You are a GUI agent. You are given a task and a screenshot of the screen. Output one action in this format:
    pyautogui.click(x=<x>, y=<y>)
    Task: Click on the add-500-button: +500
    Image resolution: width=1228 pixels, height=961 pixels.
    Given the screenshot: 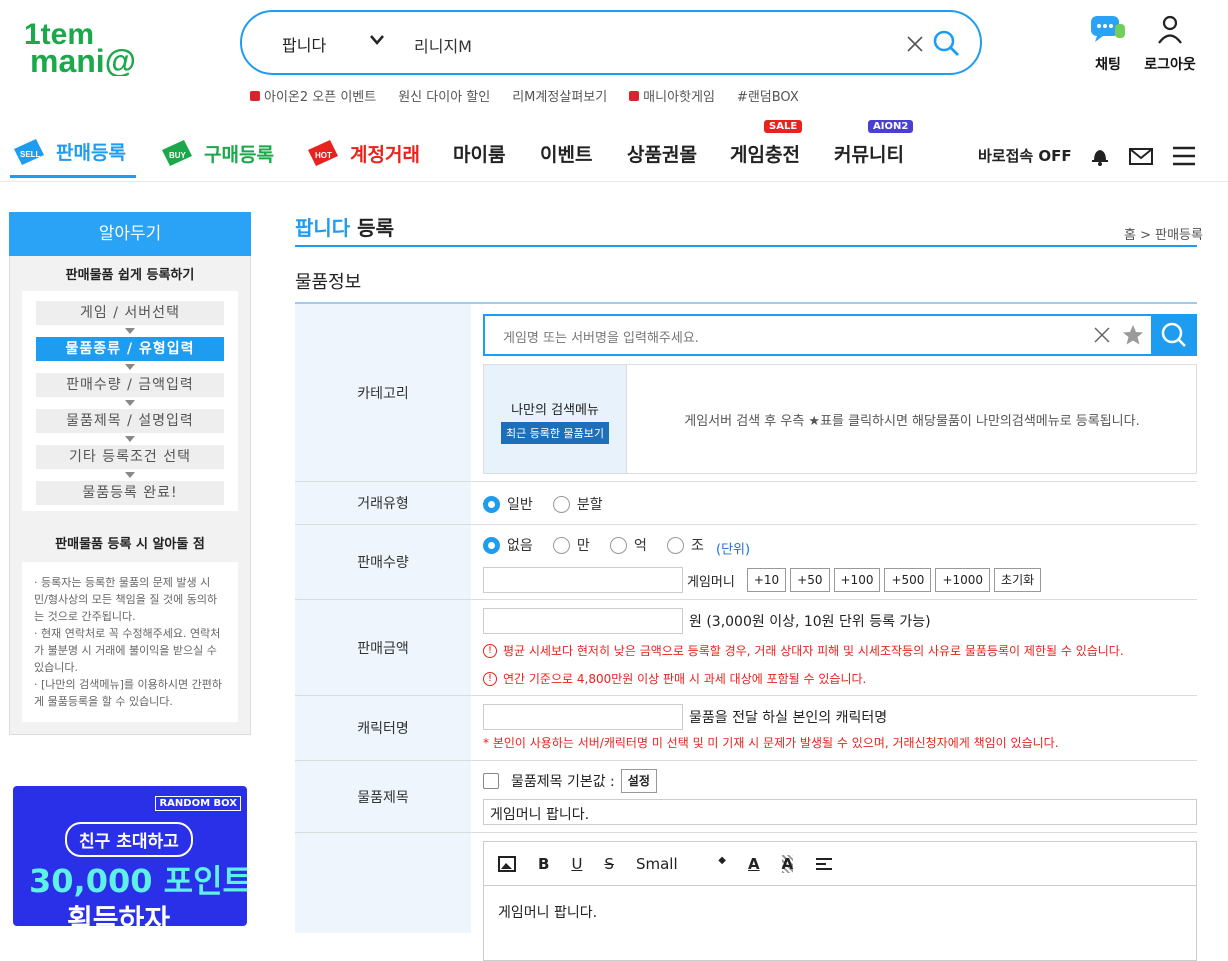 What is the action you would take?
    pyautogui.click(x=908, y=580)
    